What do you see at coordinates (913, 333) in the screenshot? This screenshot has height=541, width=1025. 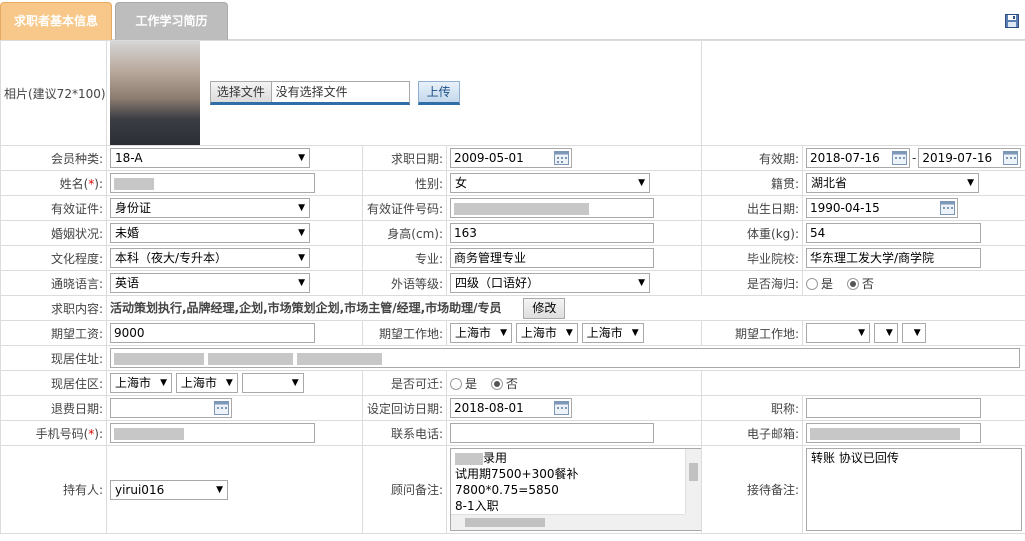 I see `expected2-district-select: ▼` at bounding box center [913, 333].